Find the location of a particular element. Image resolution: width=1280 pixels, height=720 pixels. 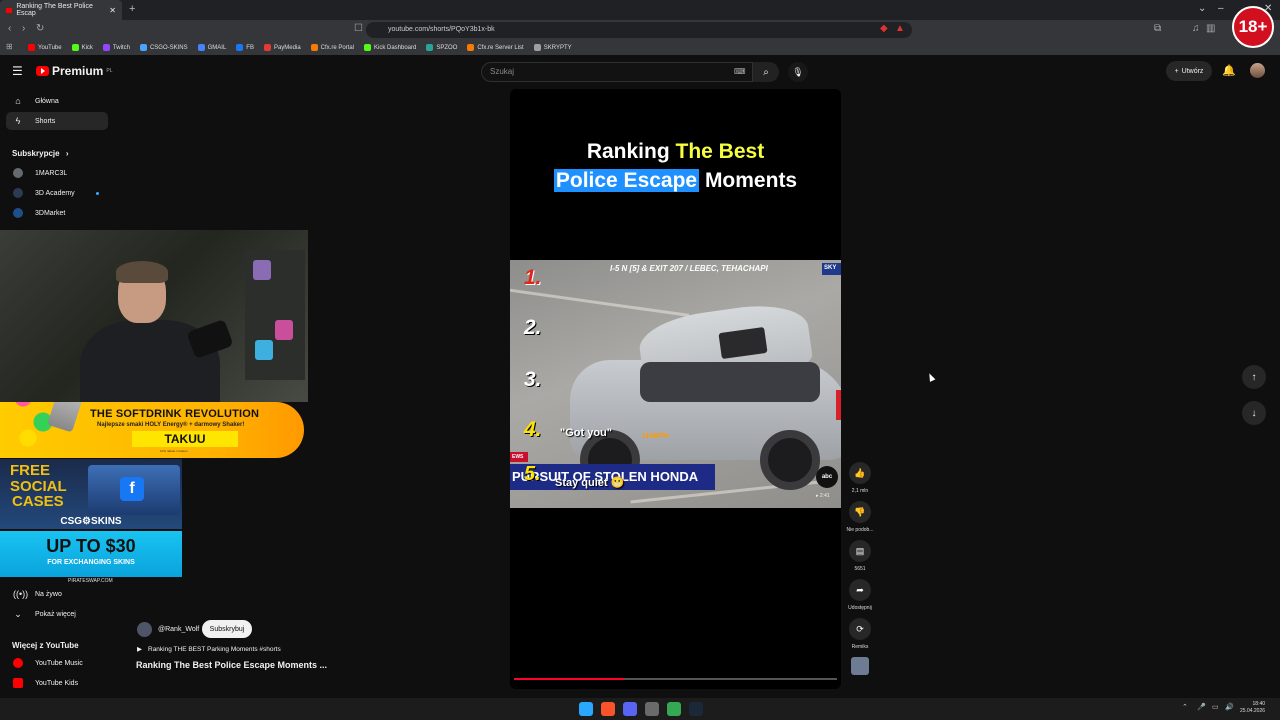

network-icon: ▭ is located at coordinates (1215, 707).